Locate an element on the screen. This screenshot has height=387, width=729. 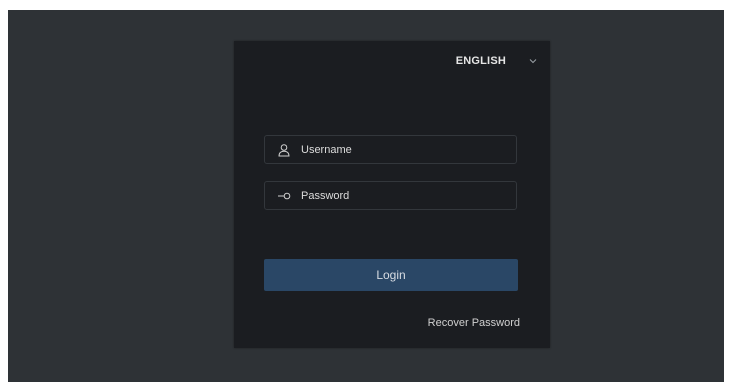
user-icon is located at coordinates (284, 149).